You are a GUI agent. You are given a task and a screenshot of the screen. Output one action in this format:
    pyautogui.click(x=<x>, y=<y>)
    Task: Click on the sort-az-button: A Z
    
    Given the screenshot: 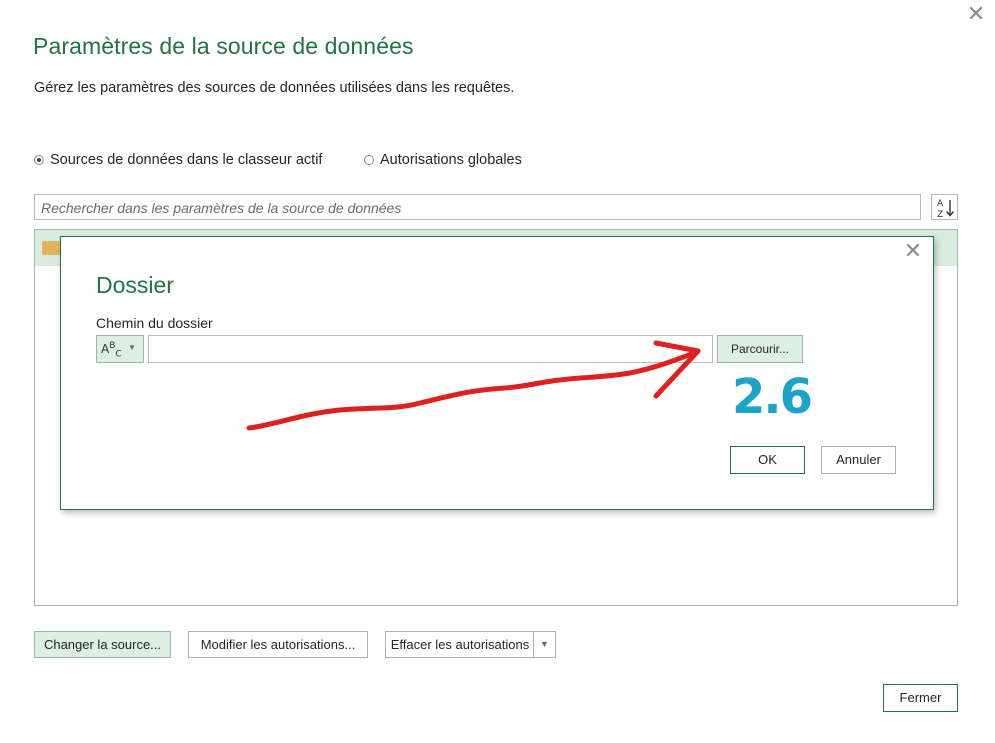 What is the action you would take?
    pyautogui.click(x=944, y=207)
    